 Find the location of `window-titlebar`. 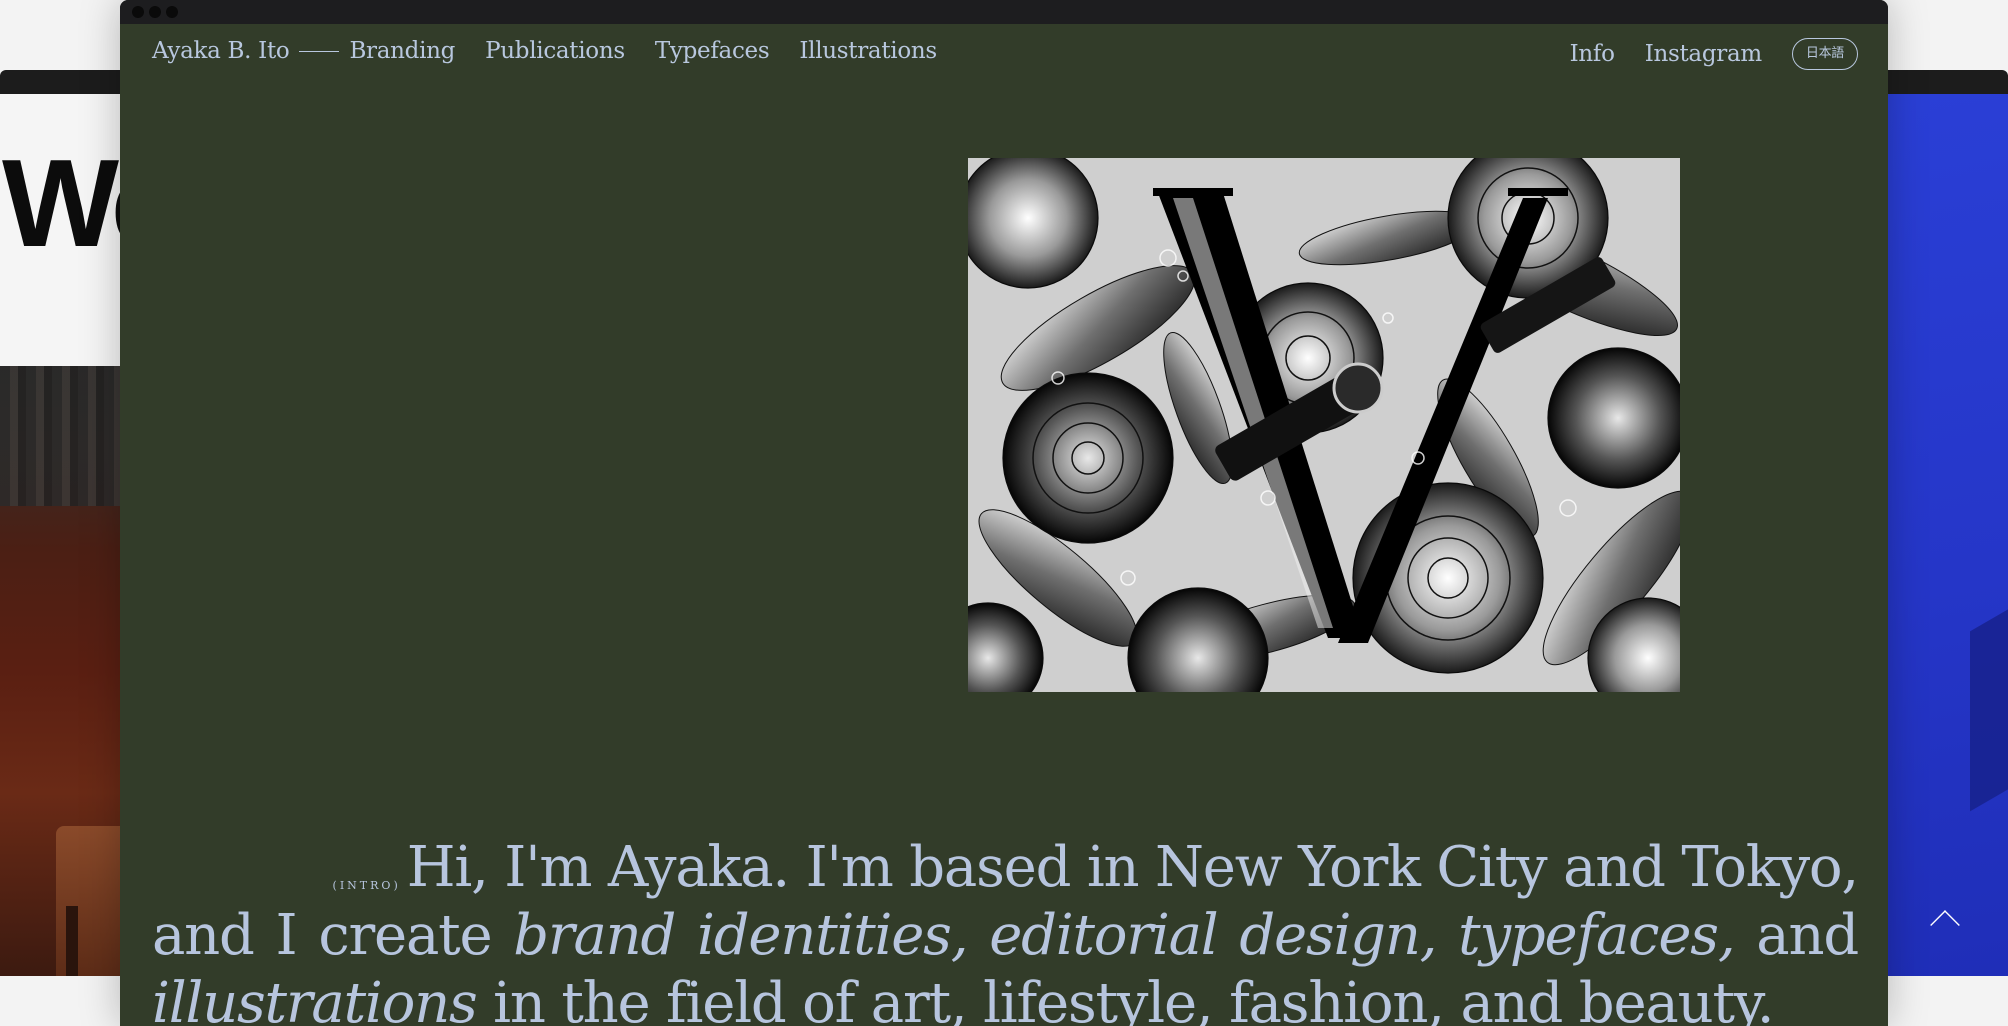

window-titlebar is located at coordinates (1004, 12).